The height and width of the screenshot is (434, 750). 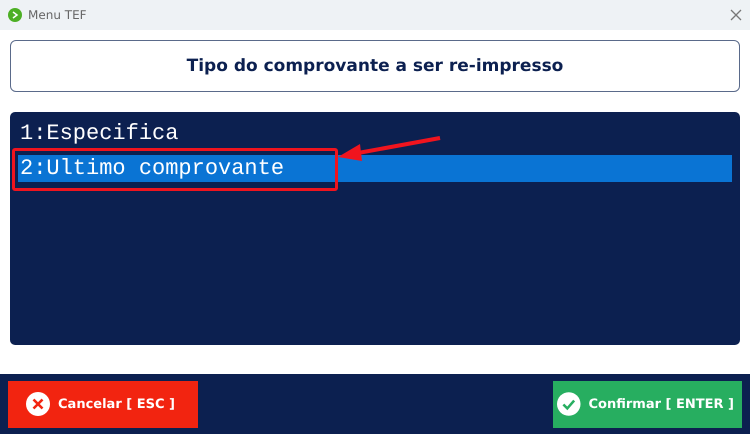 I want to click on check-icon, so click(x=569, y=404).